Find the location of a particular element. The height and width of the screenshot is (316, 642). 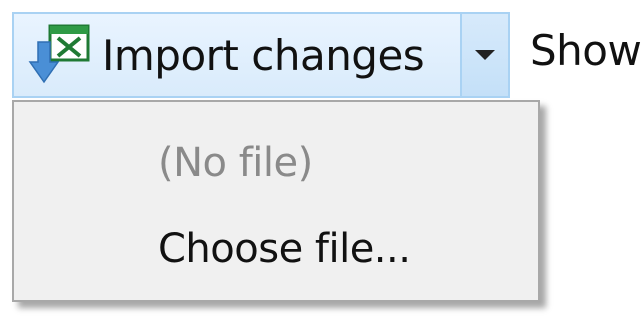

import-changes-label: Import changes is located at coordinates (263, 55).